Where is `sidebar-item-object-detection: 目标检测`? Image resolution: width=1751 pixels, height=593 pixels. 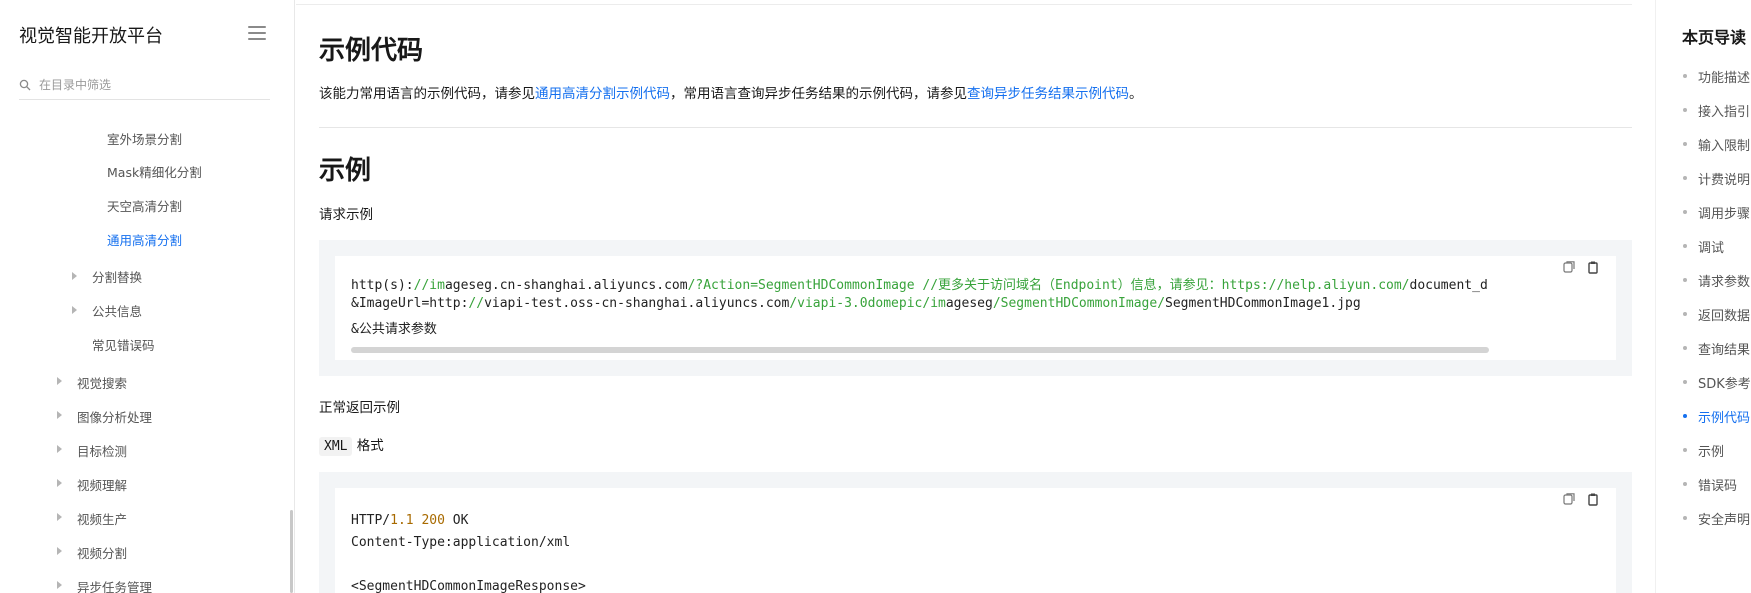 sidebar-item-object-detection: 目标检测 is located at coordinates (102, 450).